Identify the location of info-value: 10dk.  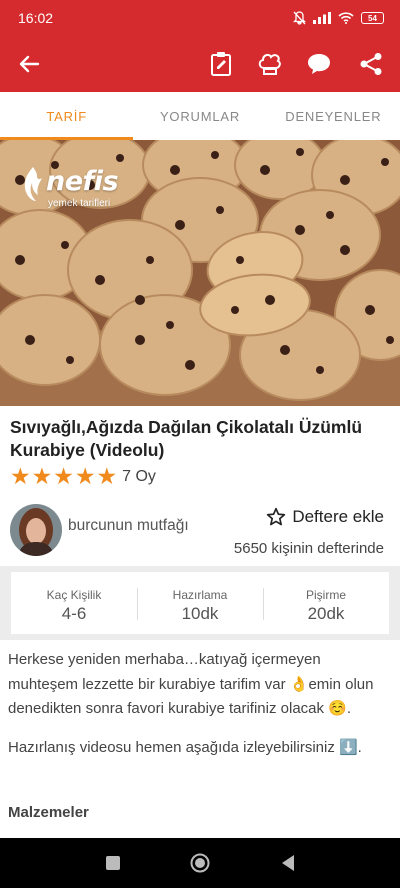
(200, 613).